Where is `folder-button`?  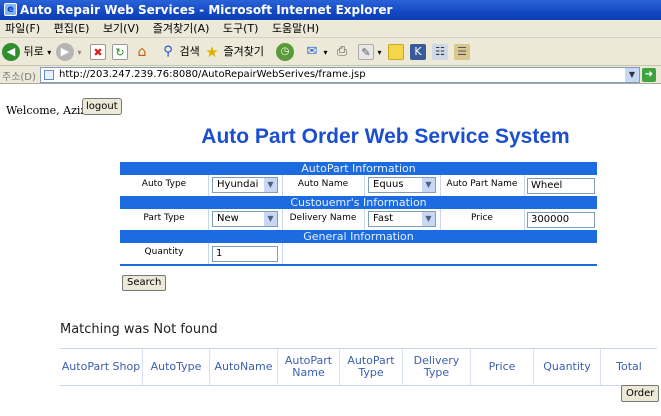
folder-button is located at coordinates (396, 52).